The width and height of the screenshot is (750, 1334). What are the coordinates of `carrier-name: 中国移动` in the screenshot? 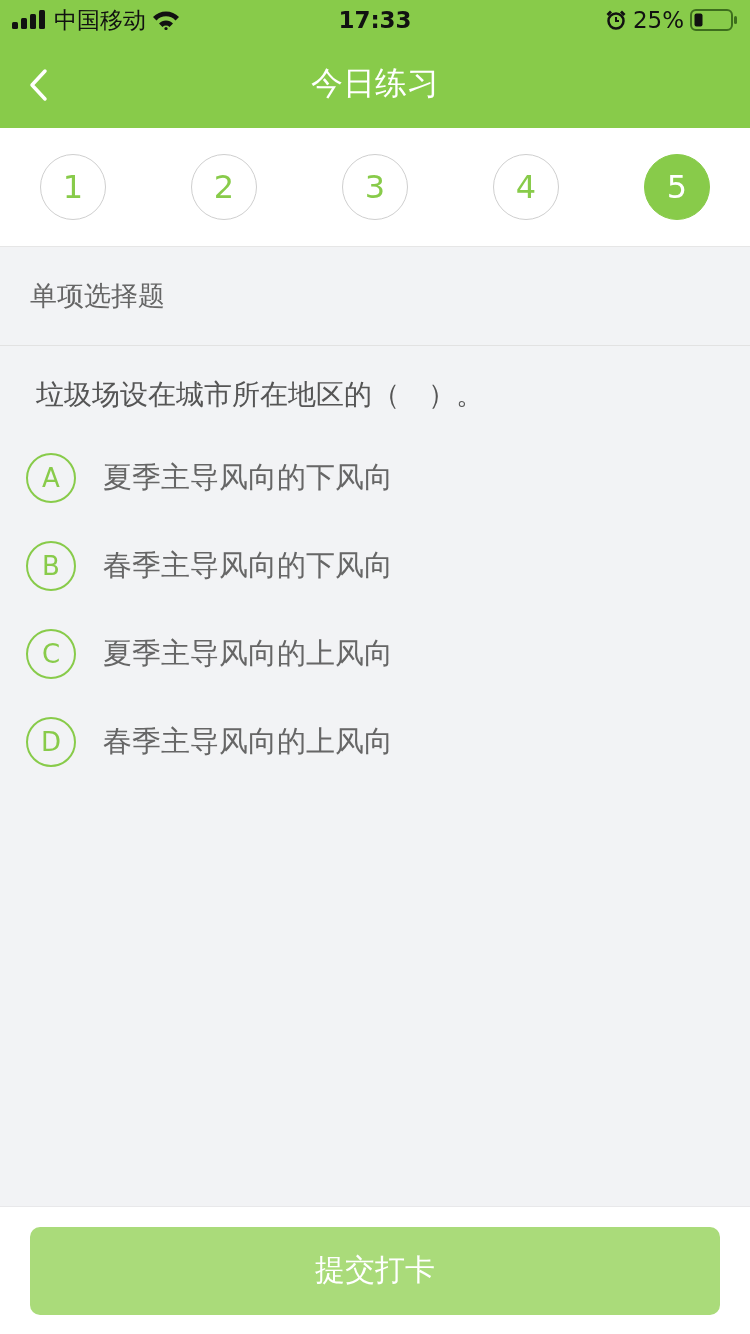 It's located at (100, 20).